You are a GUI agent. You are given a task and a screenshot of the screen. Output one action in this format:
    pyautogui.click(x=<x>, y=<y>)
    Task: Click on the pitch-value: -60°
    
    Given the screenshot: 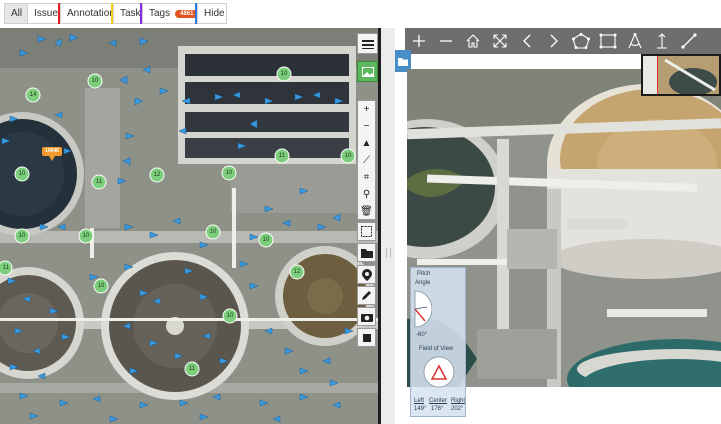 What is the action you would take?
    pyautogui.click(x=422, y=335)
    